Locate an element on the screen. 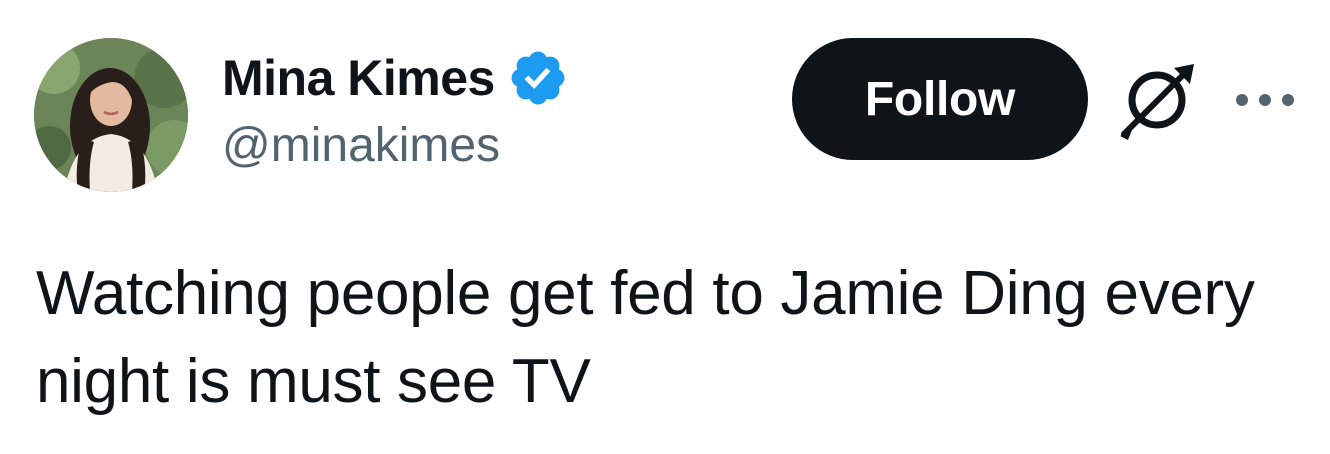  display-name: Mina Kimes is located at coordinates (358, 78).